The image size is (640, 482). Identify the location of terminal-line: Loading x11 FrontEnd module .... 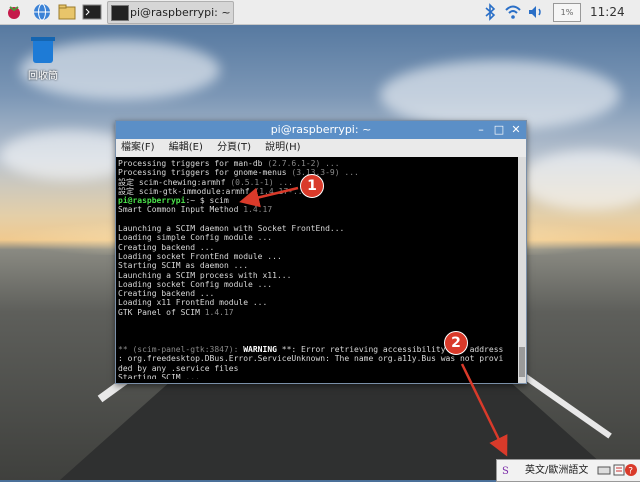
(316, 302).